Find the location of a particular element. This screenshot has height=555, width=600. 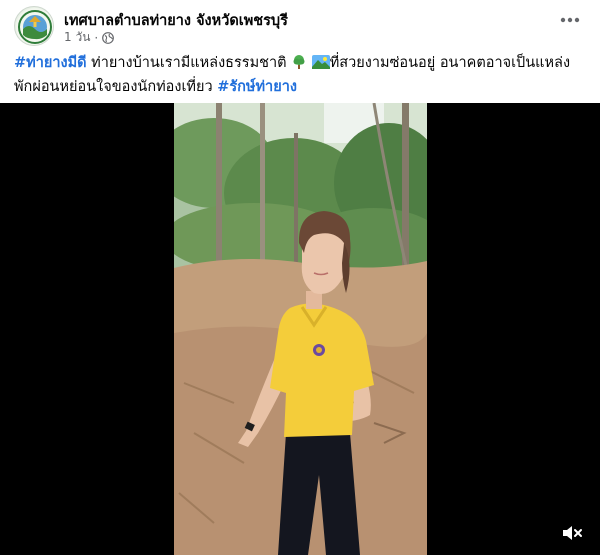

post-meta: 1 วัน · is located at coordinates (89, 37).